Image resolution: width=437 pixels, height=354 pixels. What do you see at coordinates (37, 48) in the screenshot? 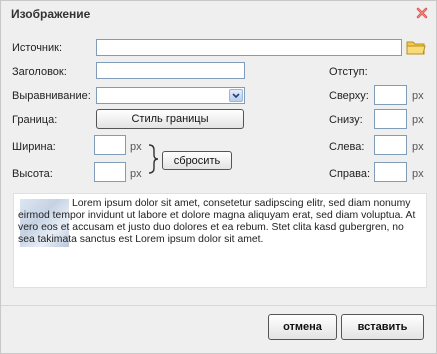
I see `source-label: Источник:` at bounding box center [37, 48].